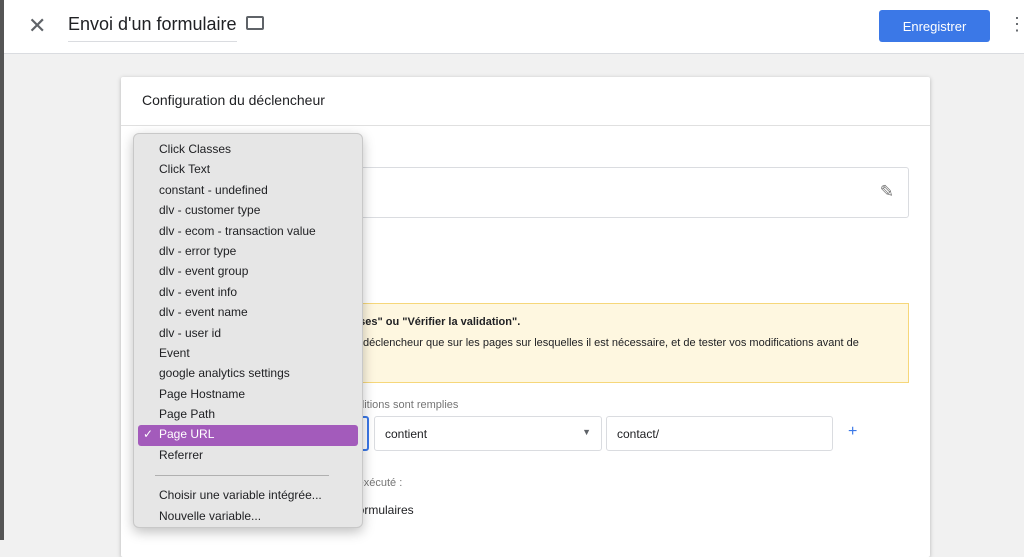 The width and height of the screenshot is (1024, 557). What do you see at coordinates (213, 189) in the screenshot?
I see `menu-item-label: constant - undefined` at bounding box center [213, 189].